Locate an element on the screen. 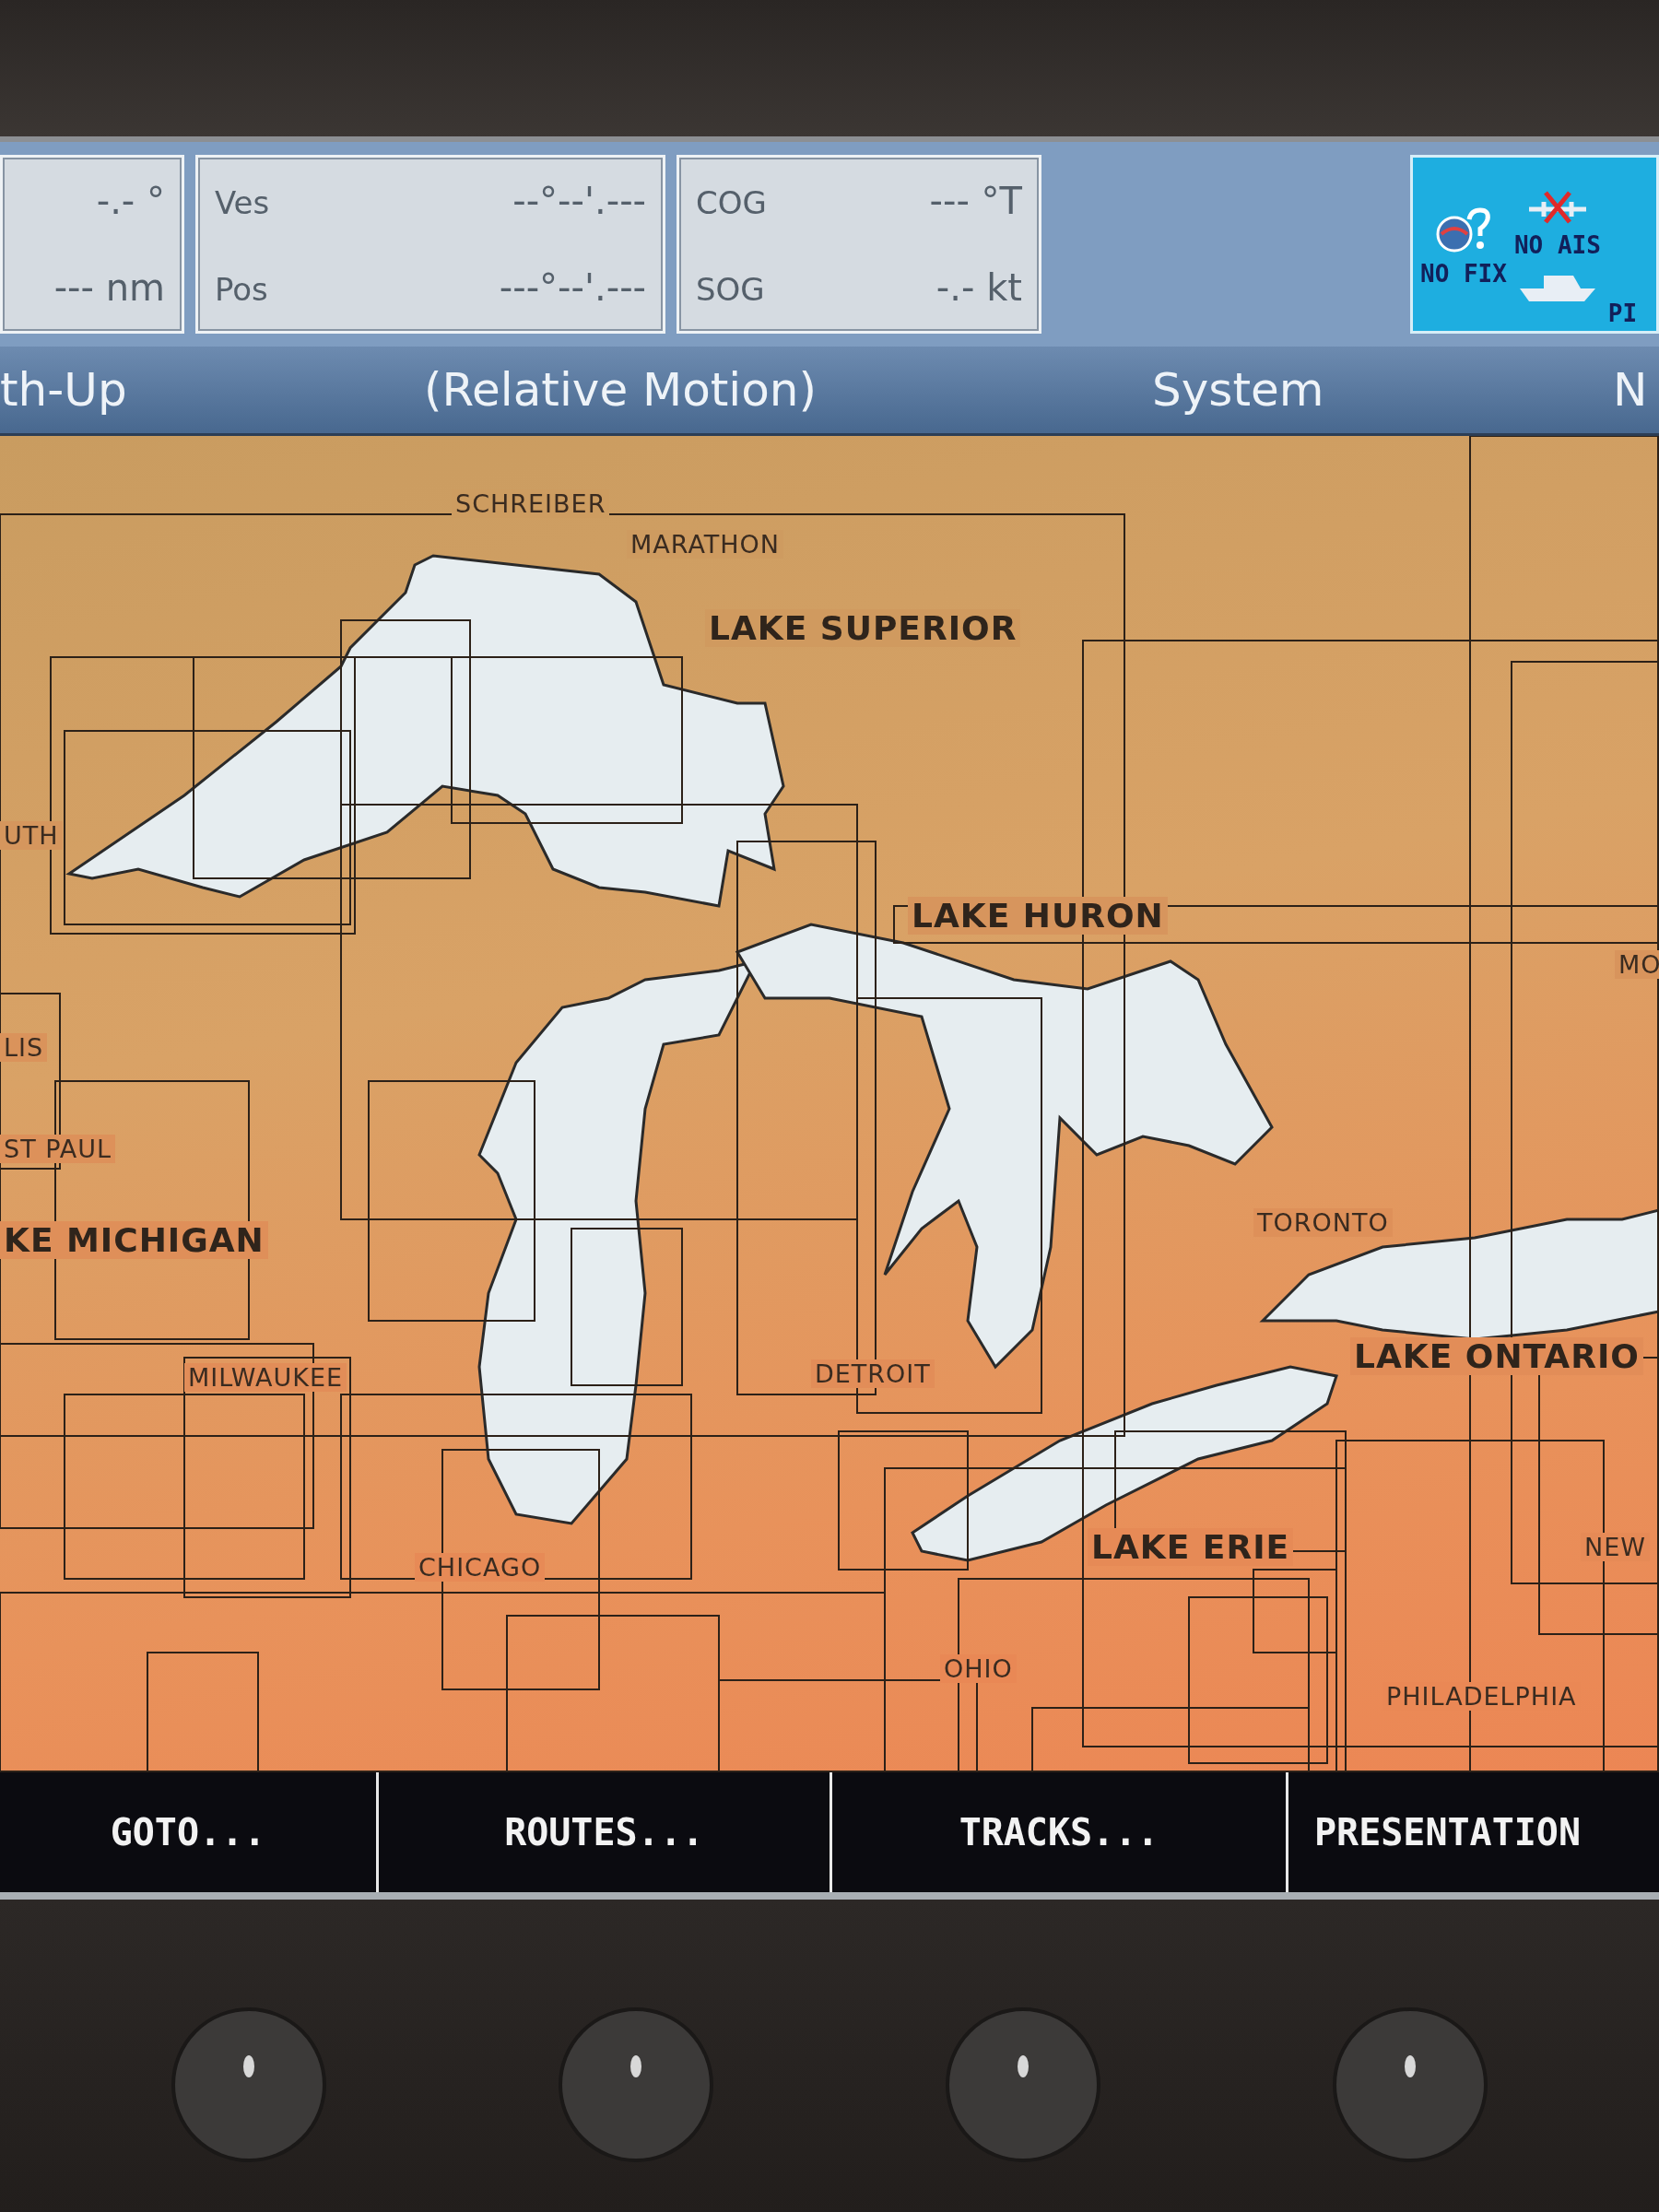  gps-status: NO FIX is located at coordinates (1463, 274).